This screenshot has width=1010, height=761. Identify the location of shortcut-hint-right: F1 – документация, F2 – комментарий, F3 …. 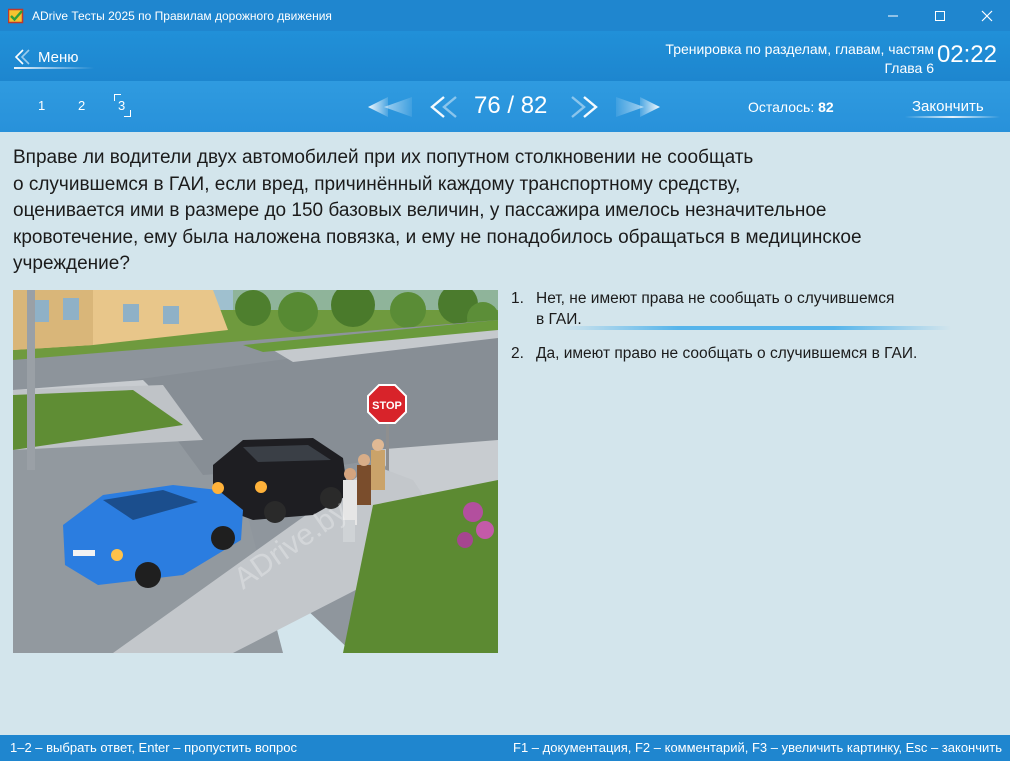
(757, 747).